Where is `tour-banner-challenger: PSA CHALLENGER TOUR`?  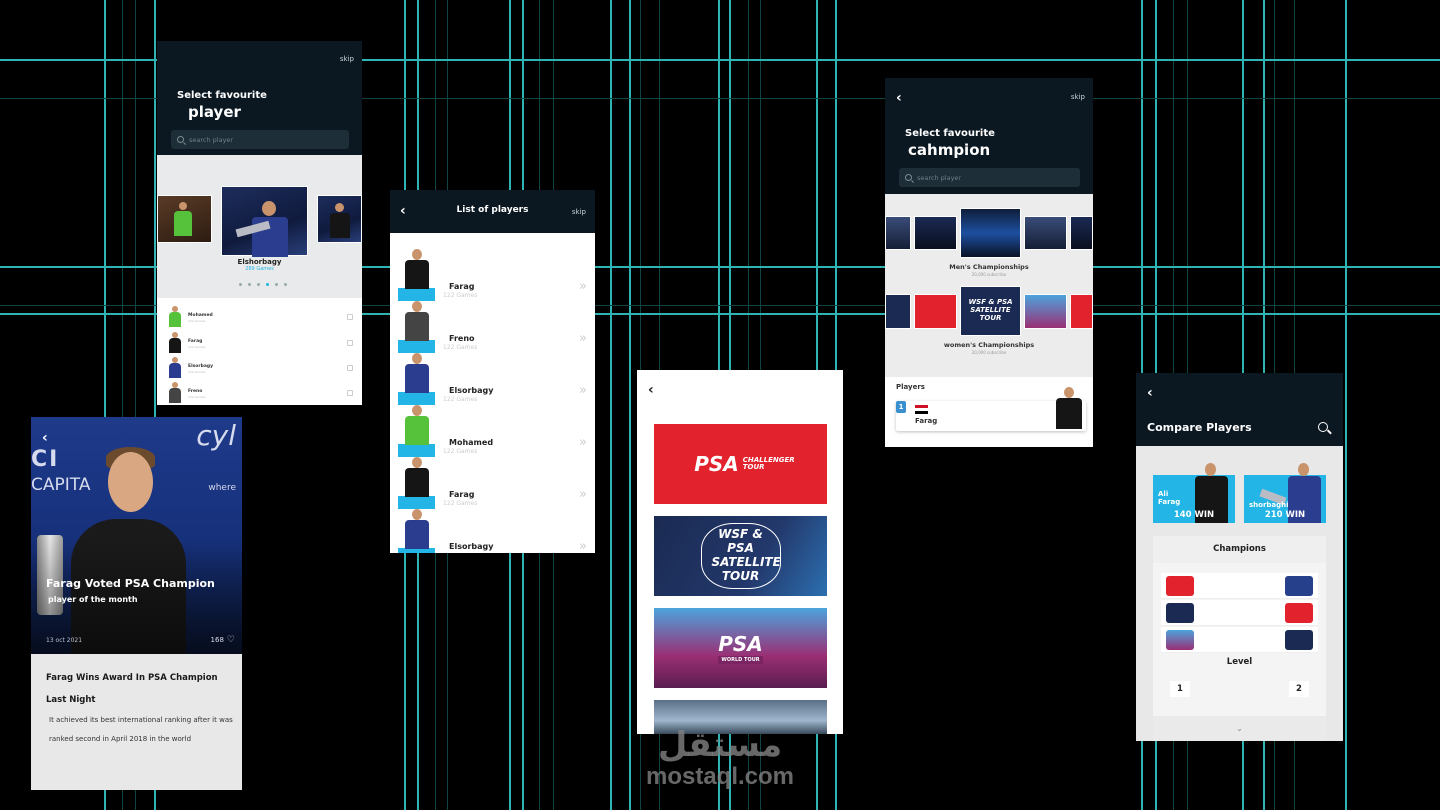
tour-banner-challenger: PSA CHALLENGER TOUR is located at coordinates (740, 464).